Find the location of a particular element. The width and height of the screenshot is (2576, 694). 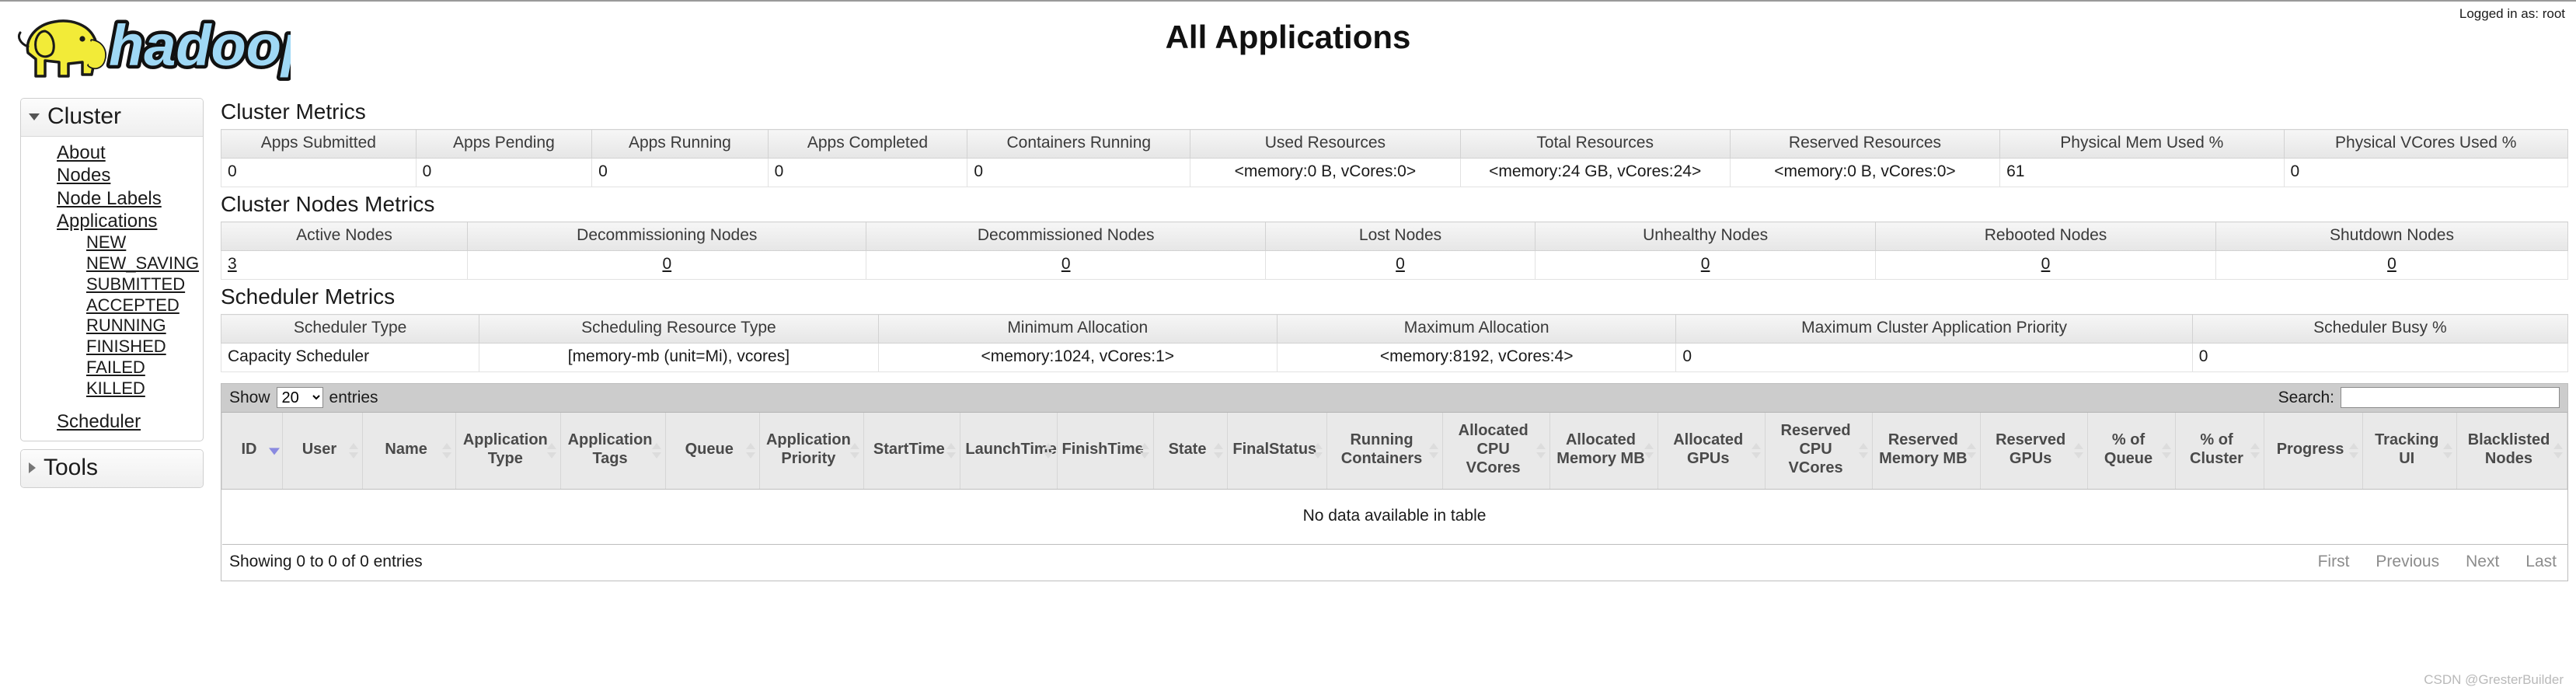

col-user: User is located at coordinates (322, 451).